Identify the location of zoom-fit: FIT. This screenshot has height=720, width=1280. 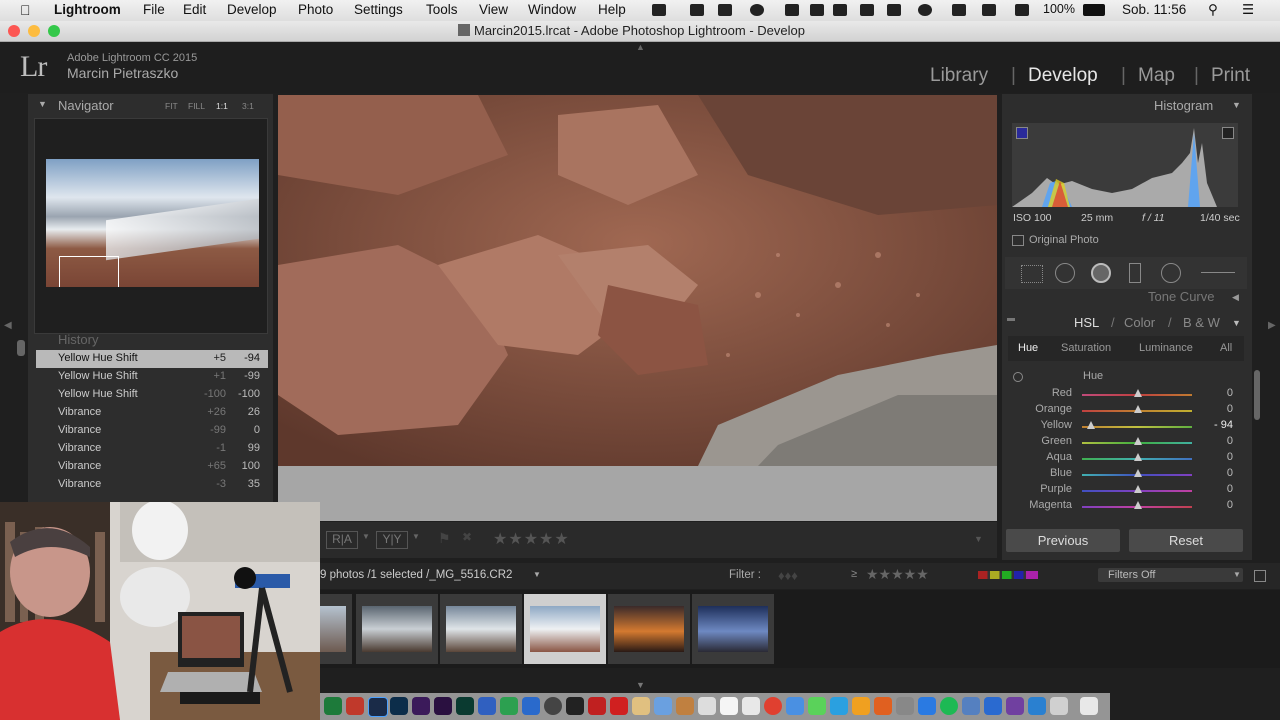
(171, 106).